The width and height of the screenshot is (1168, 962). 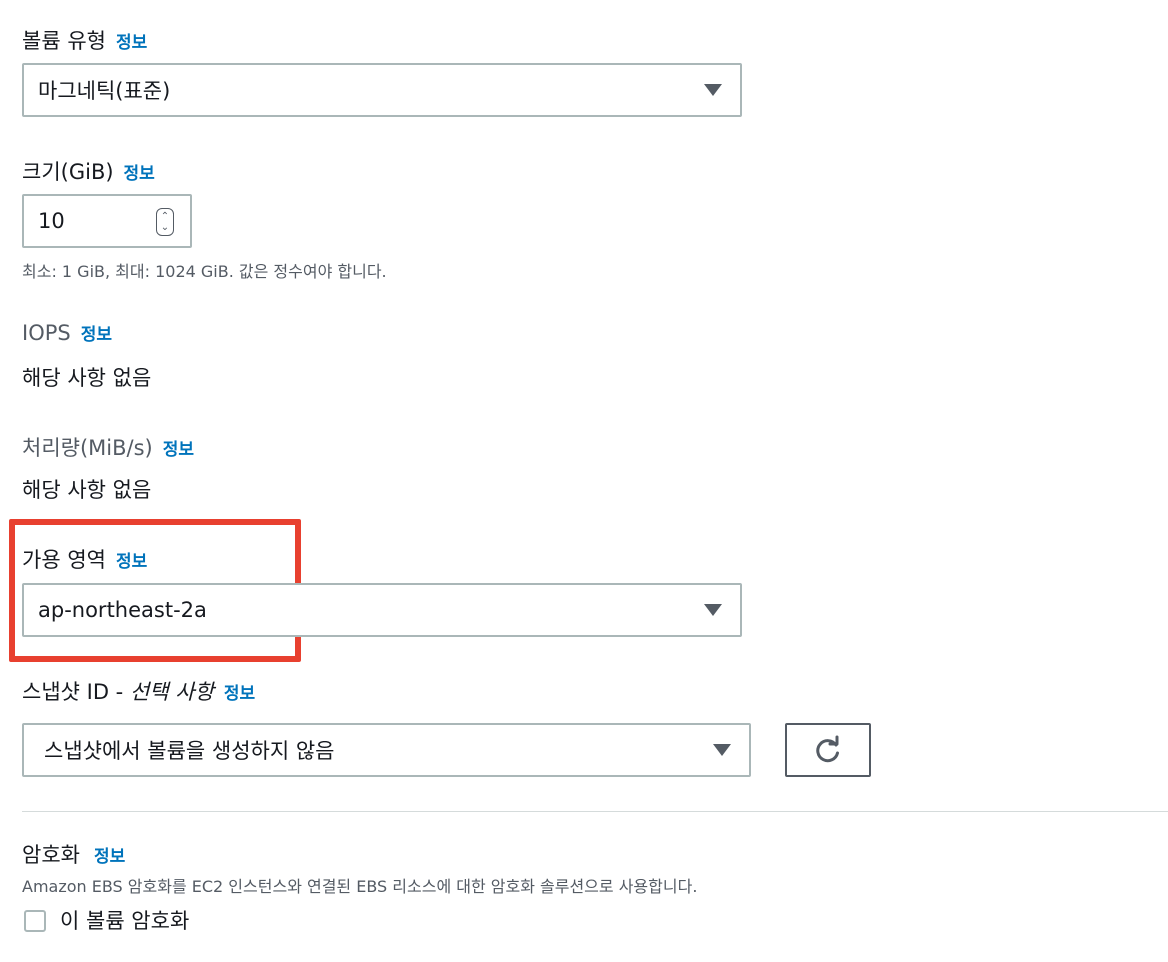 What do you see at coordinates (122, 610) in the screenshot?
I see `availability-zone-value: ap-northeast-2a` at bounding box center [122, 610].